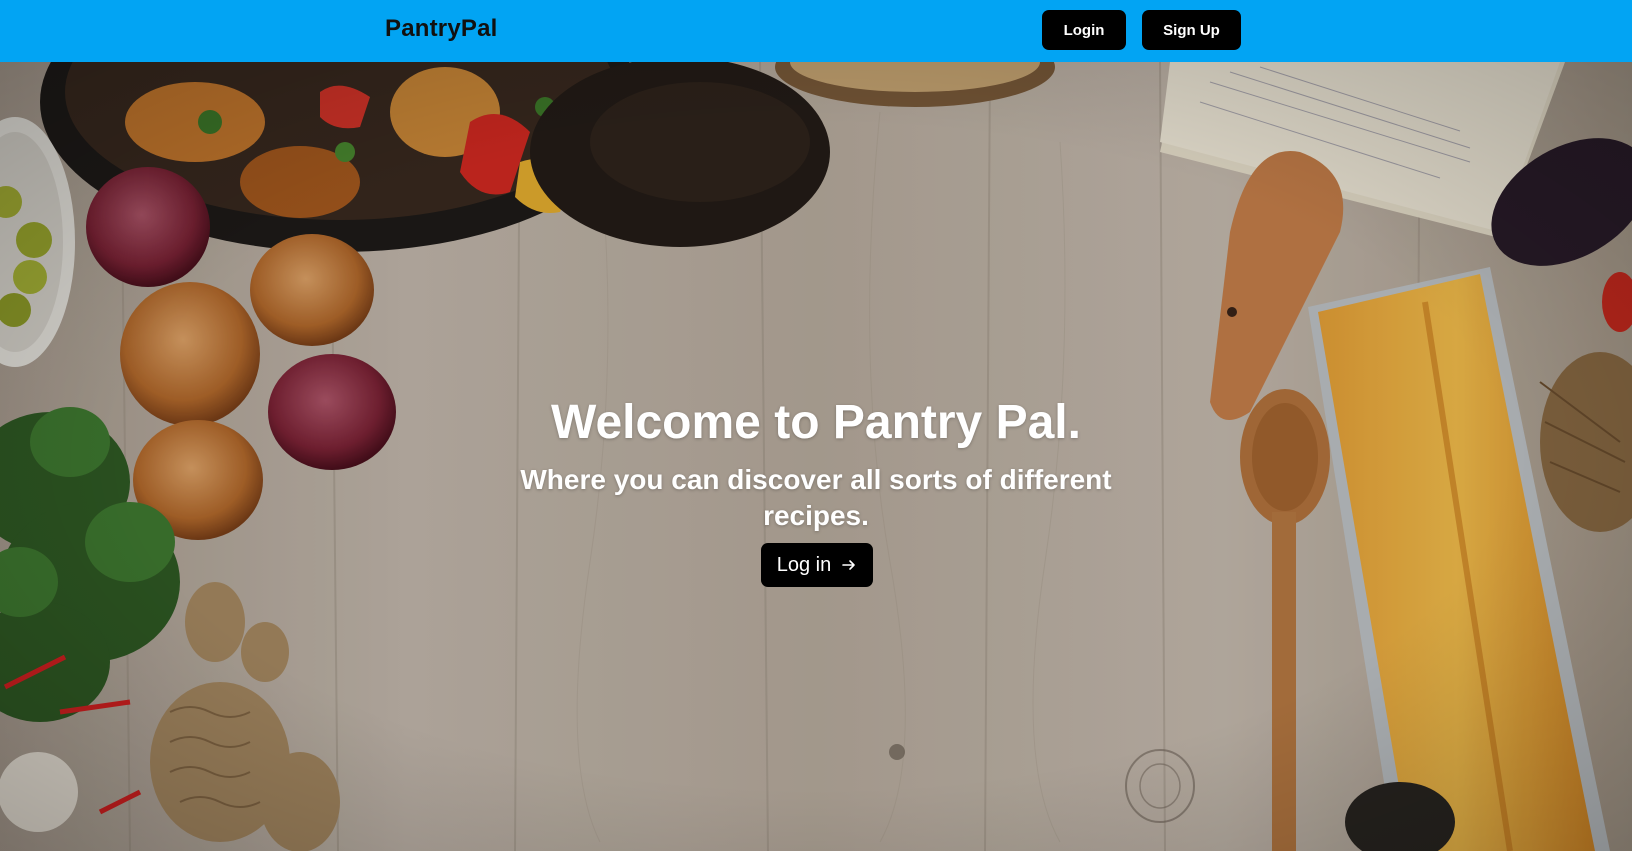 Image resolution: width=1632 pixels, height=851 pixels. Describe the element at coordinates (849, 565) in the screenshot. I see `arrow-right-icon` at that location.